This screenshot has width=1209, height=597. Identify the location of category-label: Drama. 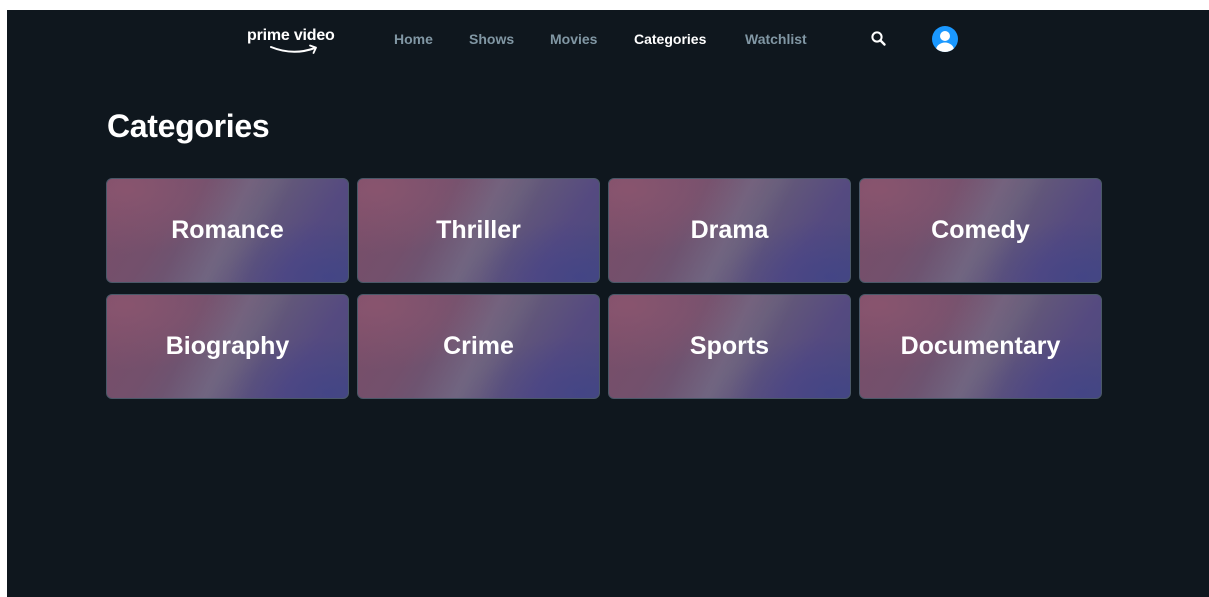
(729, 230).